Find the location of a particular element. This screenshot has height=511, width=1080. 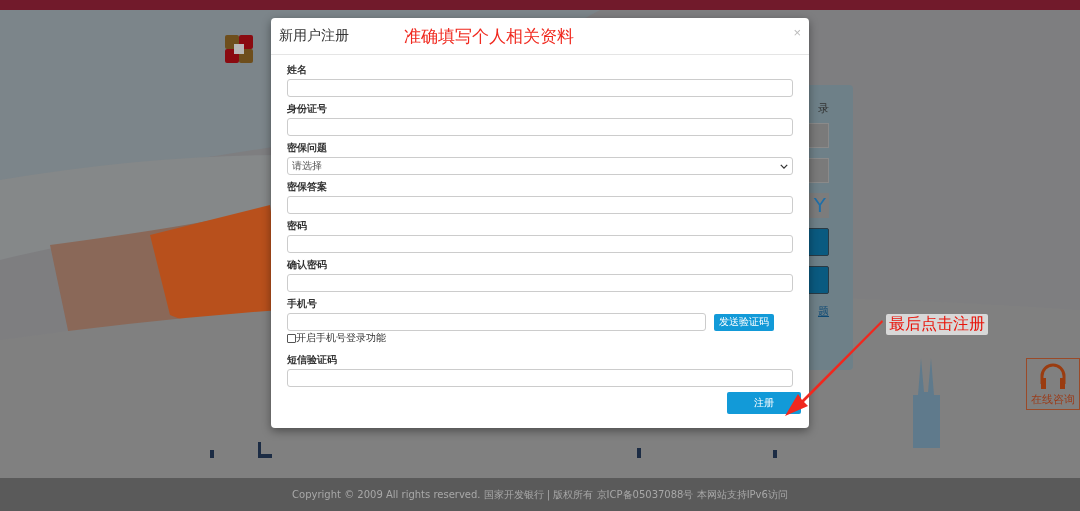

consult-button: 在线咨询 is located at coordinates (1053, 384).